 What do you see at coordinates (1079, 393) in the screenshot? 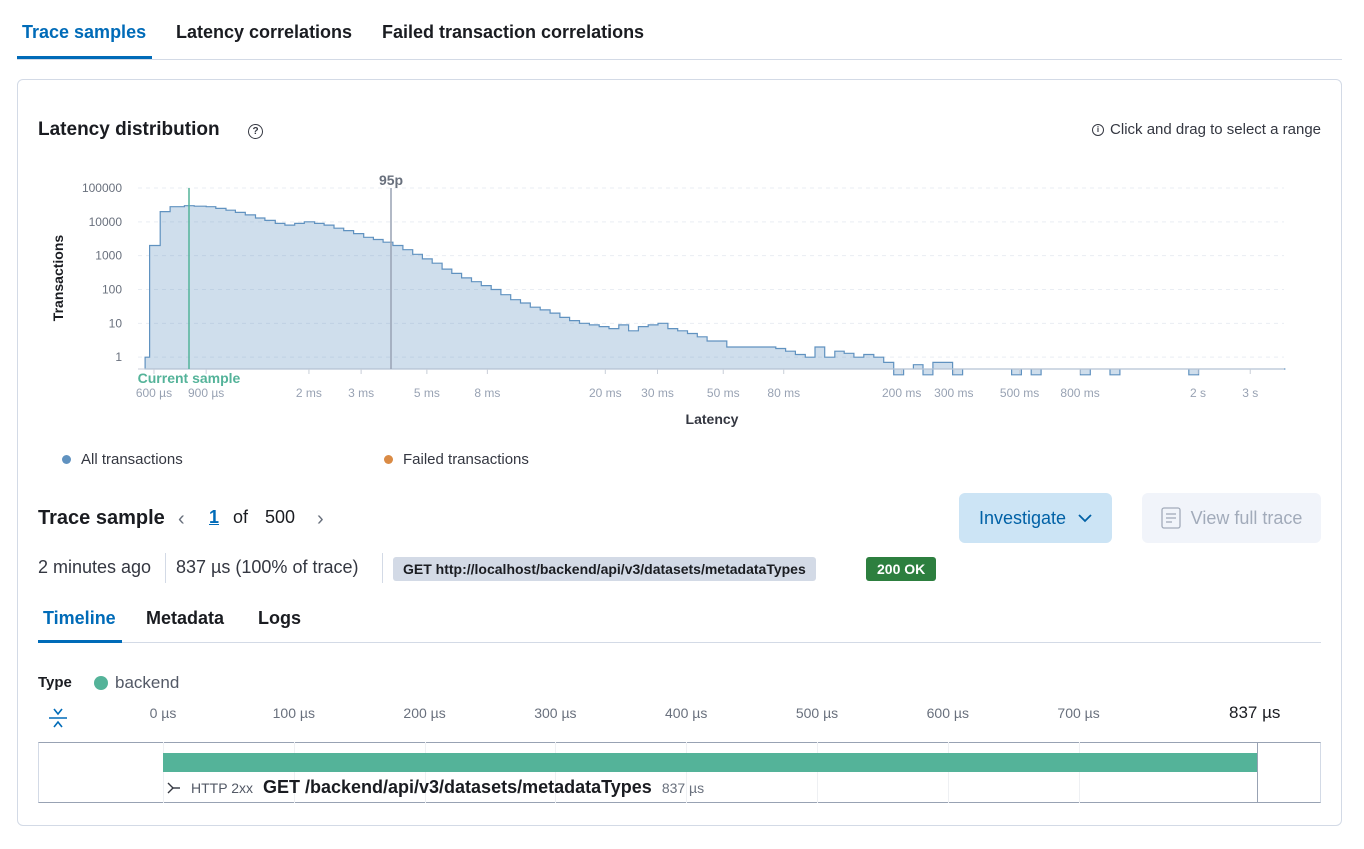
I see `x-tick-label: 800 ms` at bounding box center [1079, 393].